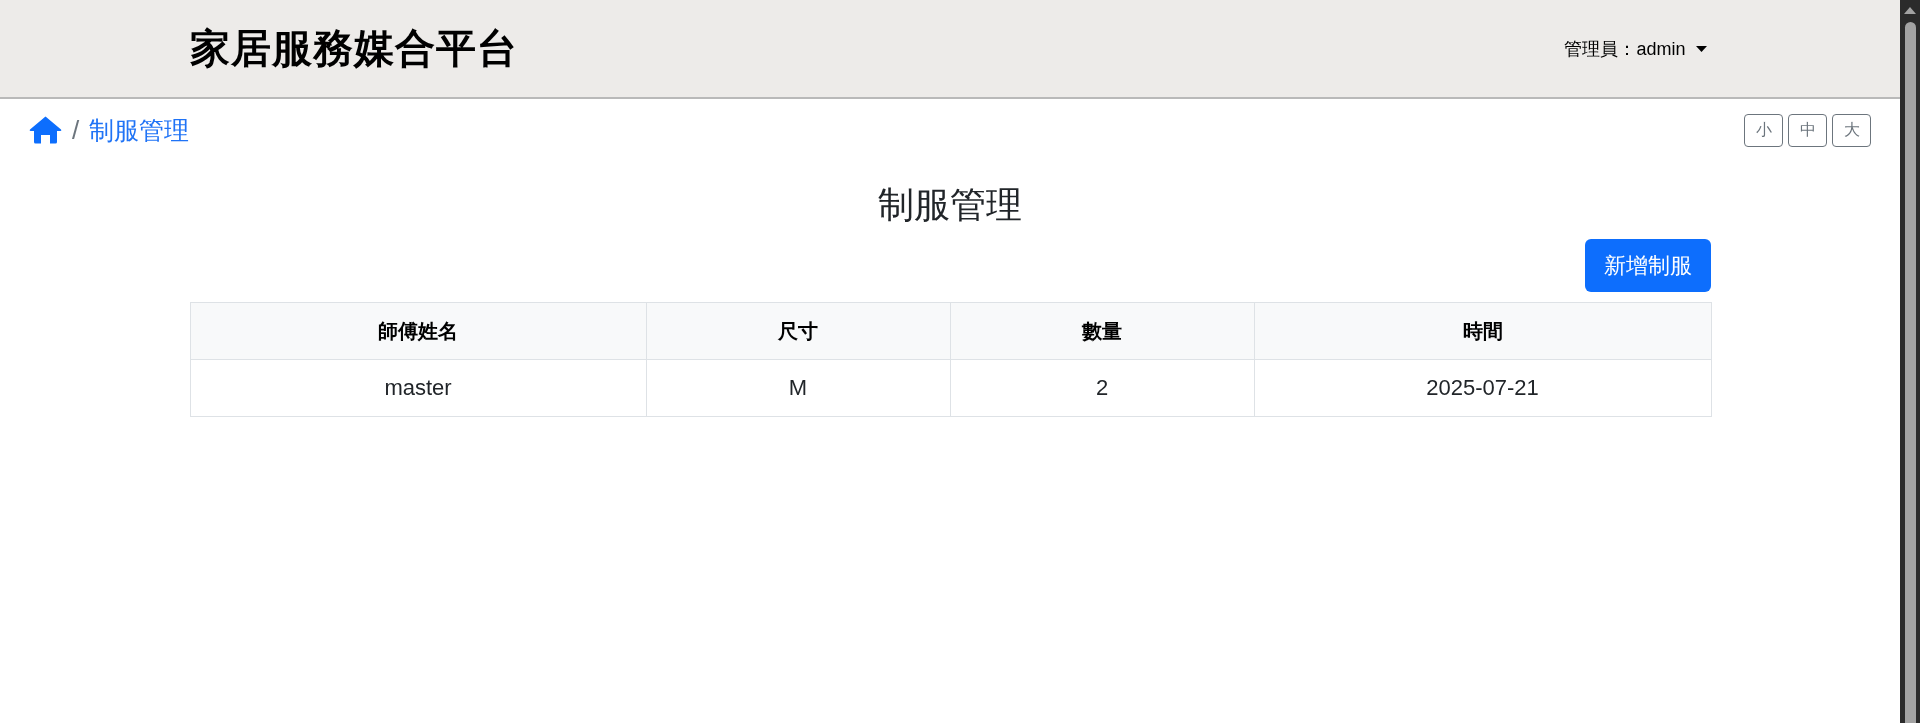 The height and width of the screenshot is (723, 1920). I want to click on home-icon, so click(45, 130).